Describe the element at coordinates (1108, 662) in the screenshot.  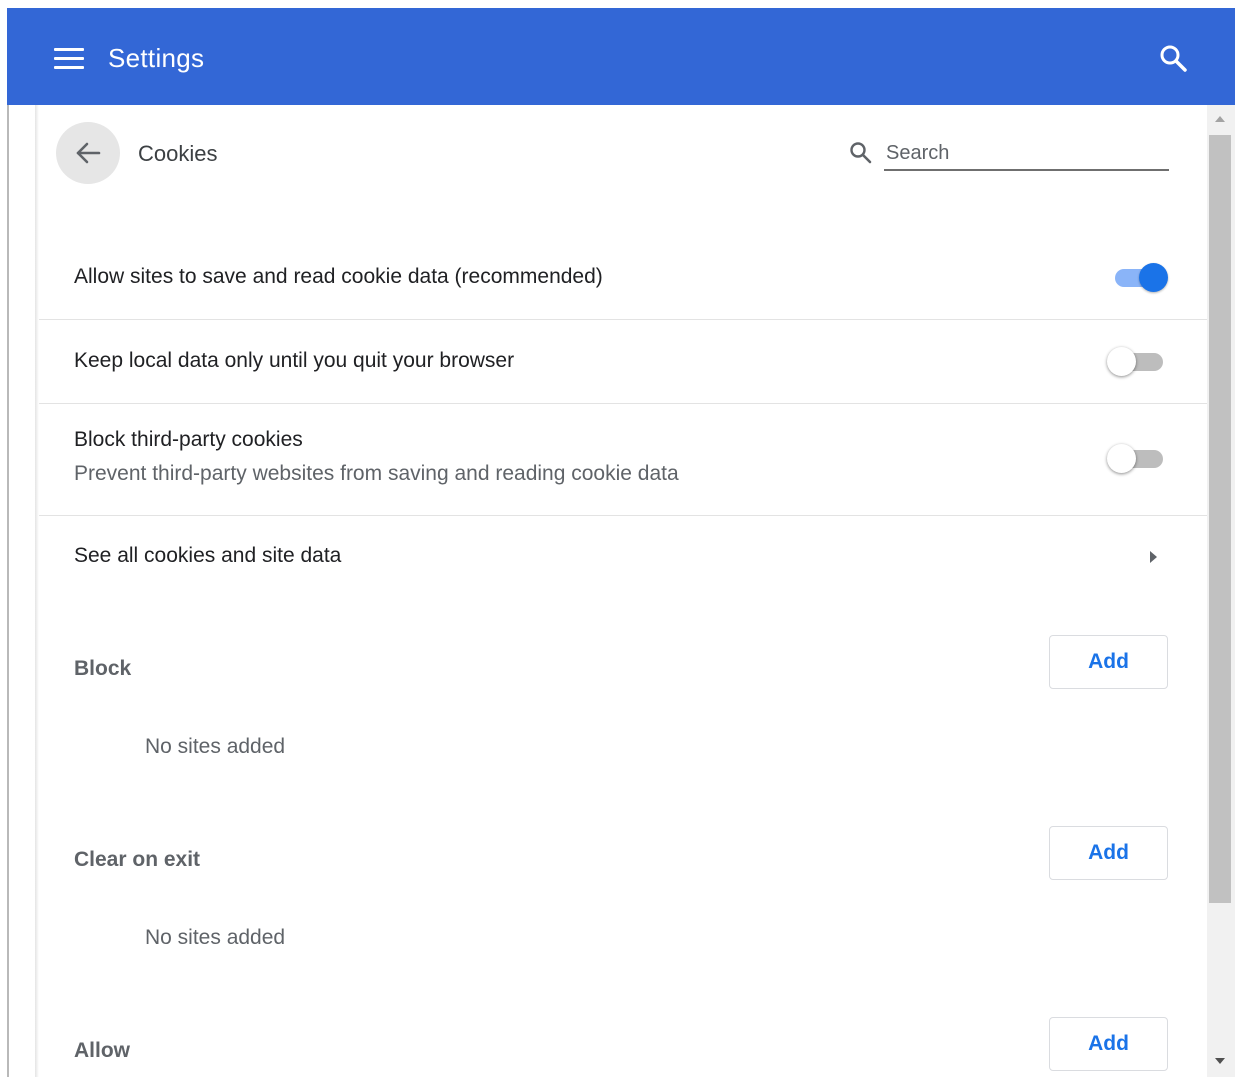
I see `block-add-button: Add` at that location.